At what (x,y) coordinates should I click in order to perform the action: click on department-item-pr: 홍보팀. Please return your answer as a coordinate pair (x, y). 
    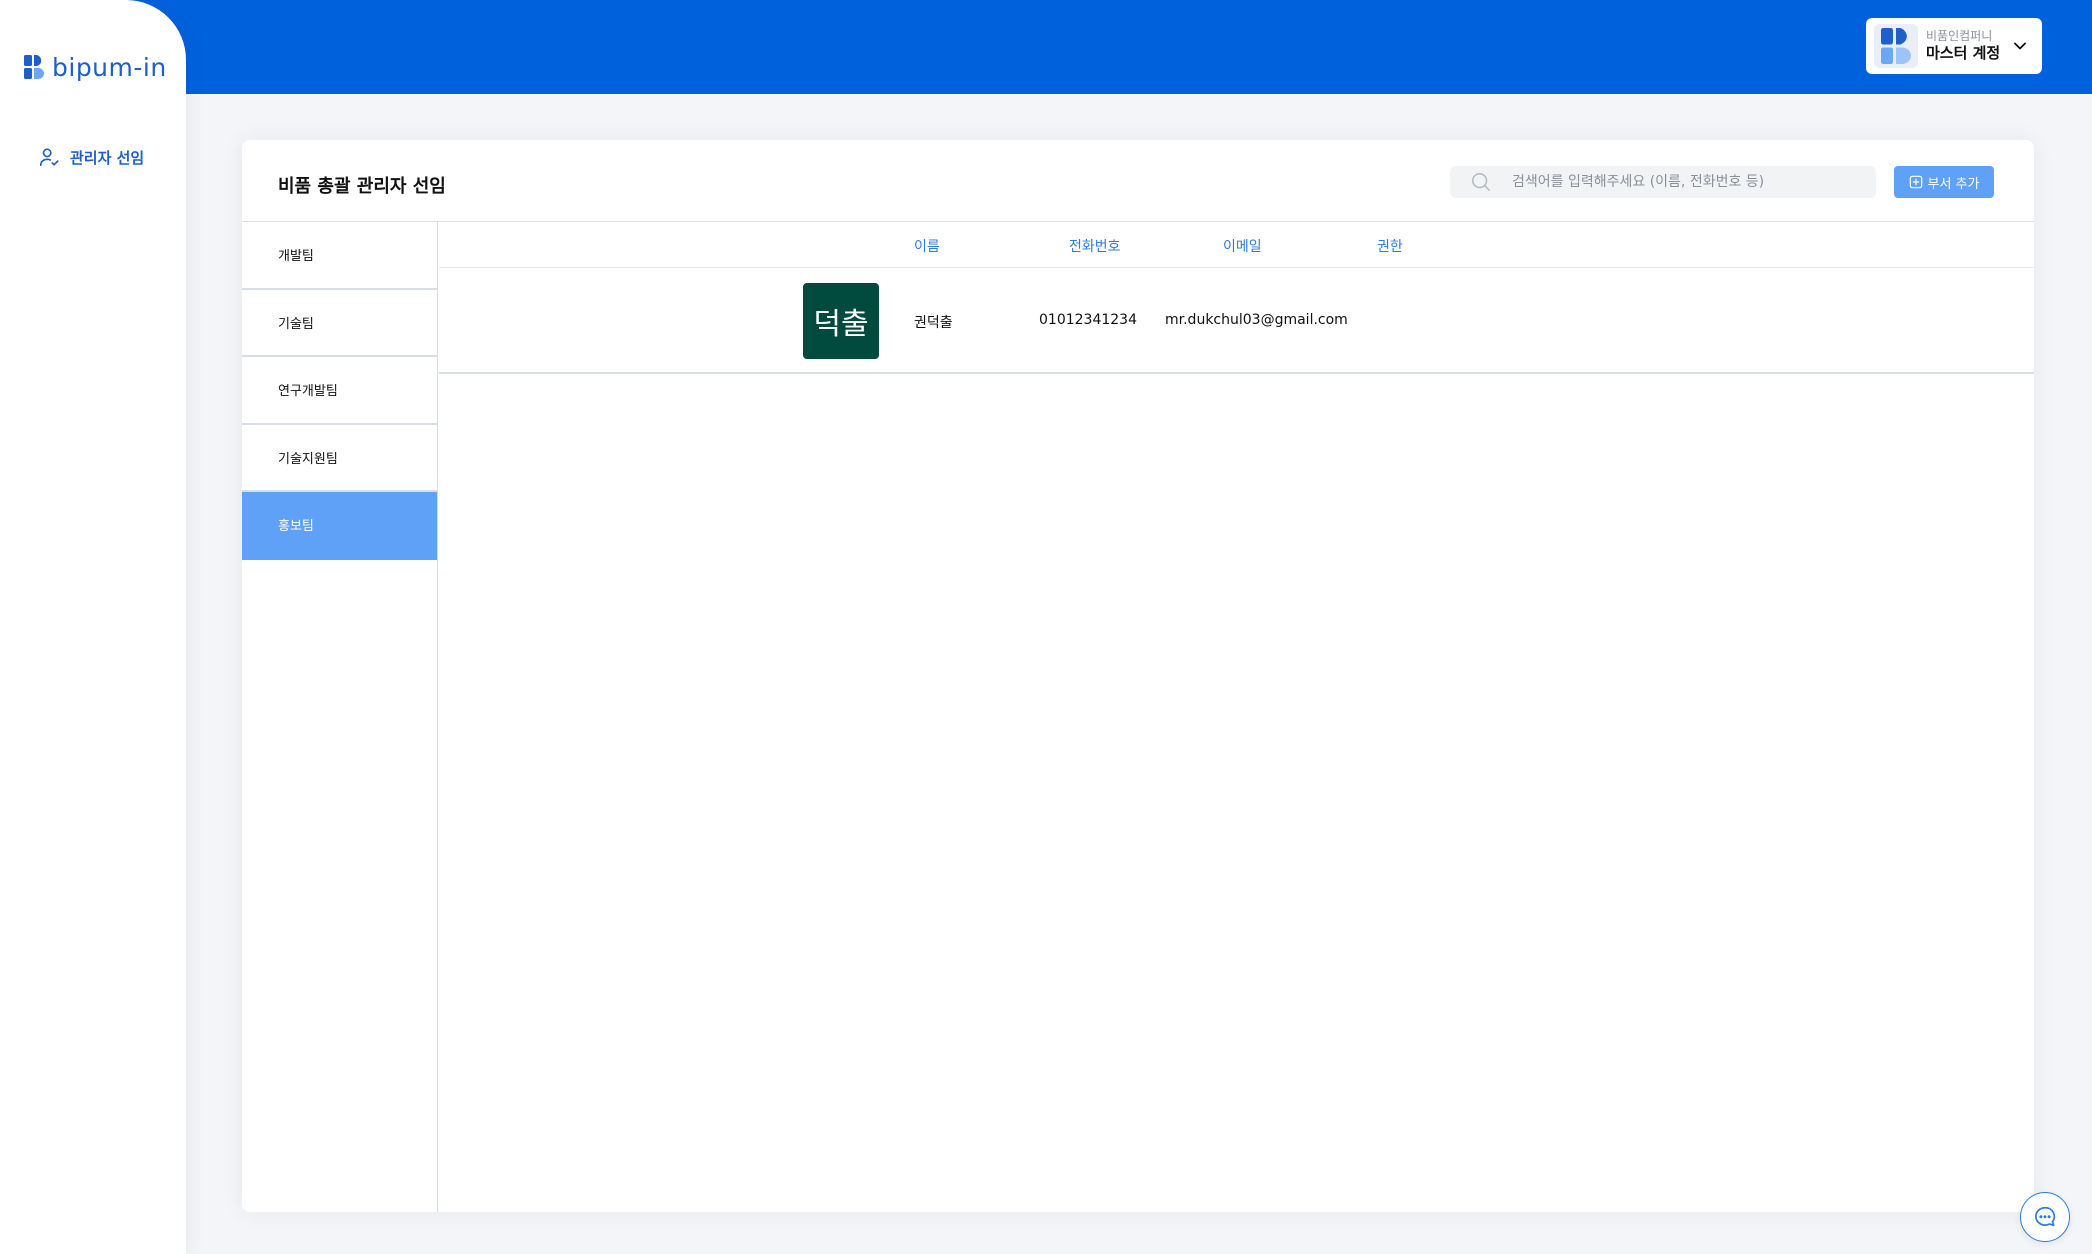
    Looking at the image, I should click on (339, 526).